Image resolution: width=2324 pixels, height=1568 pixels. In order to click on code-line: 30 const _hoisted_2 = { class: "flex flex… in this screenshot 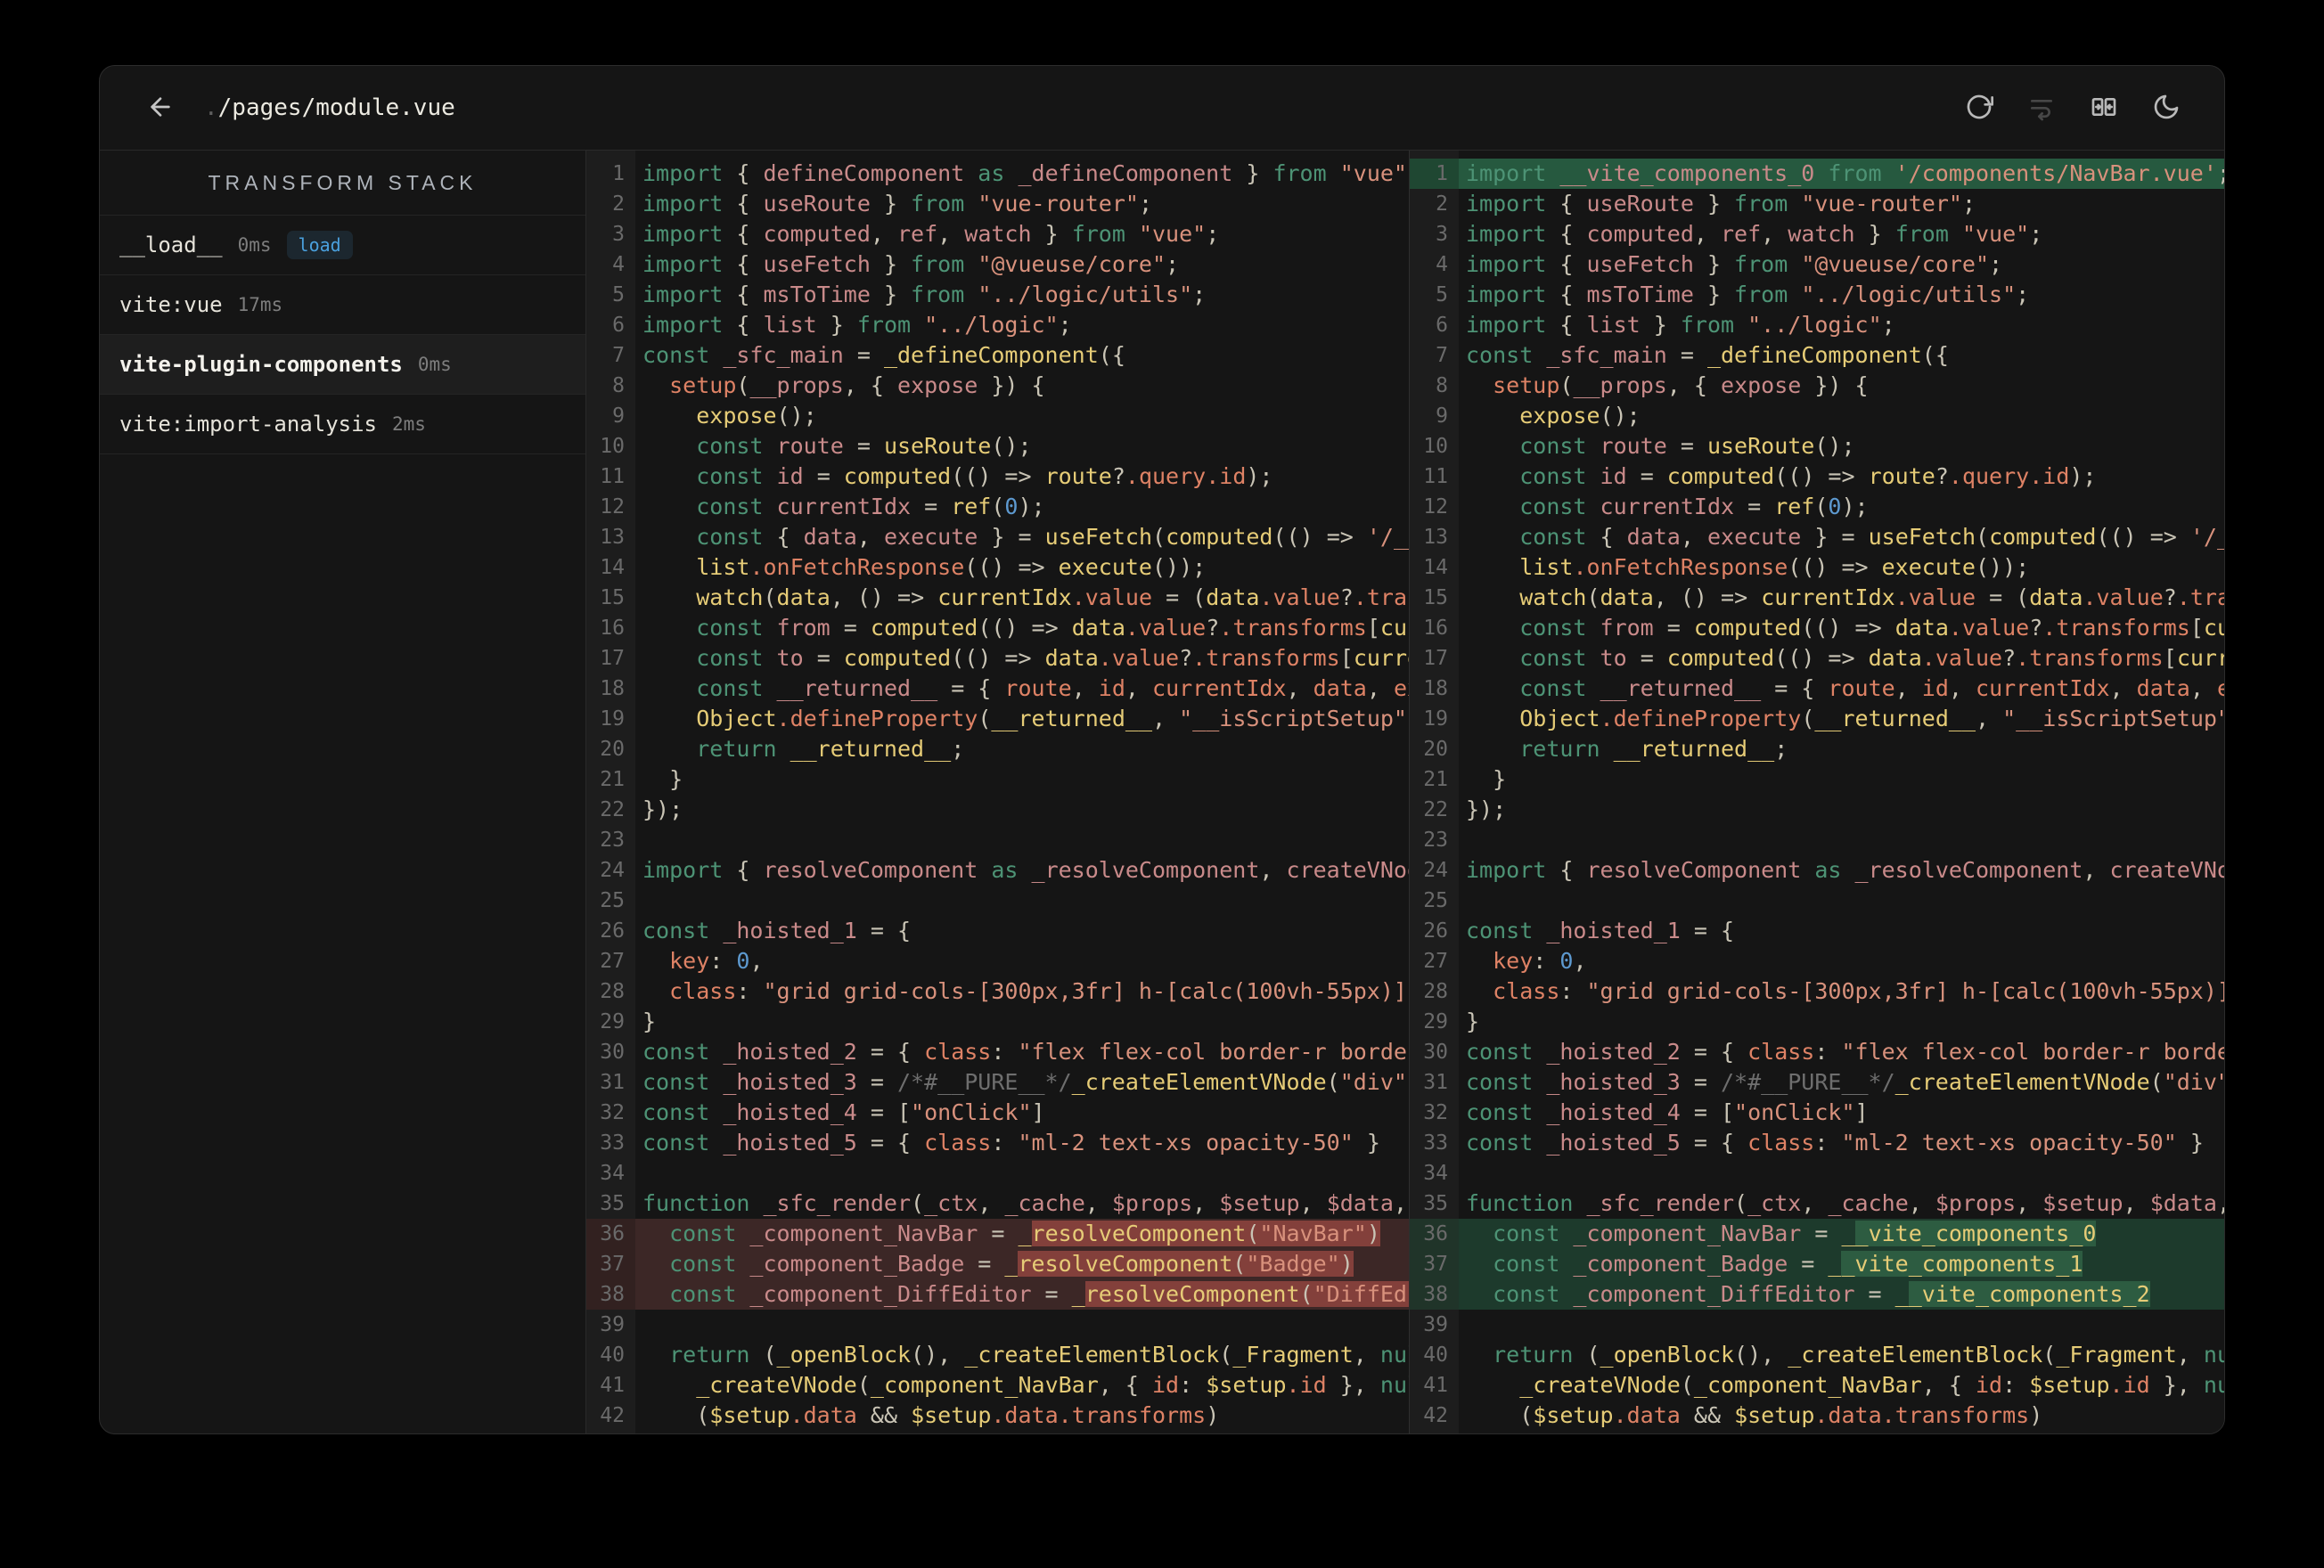, I will do `click(997, 1052)`.